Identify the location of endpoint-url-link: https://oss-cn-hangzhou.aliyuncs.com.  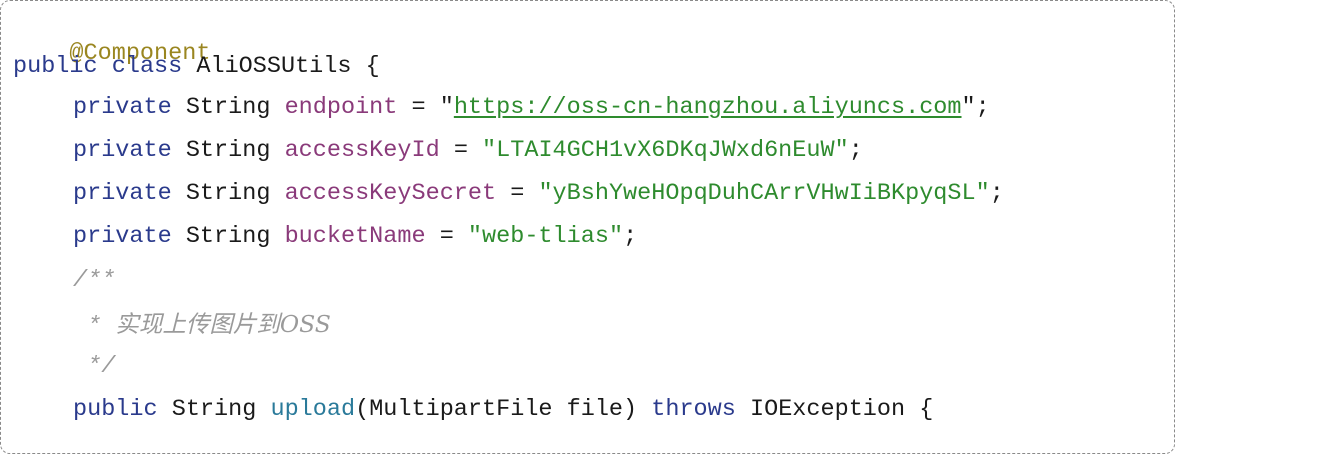
(708, 107).